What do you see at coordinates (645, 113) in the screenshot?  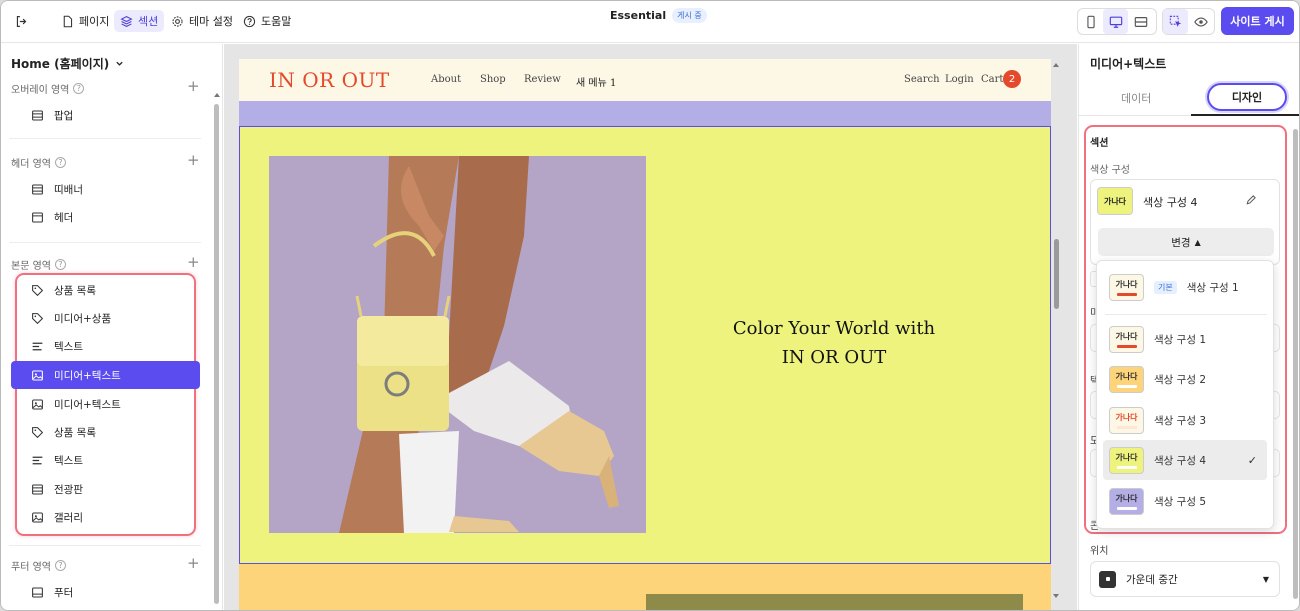 I see `banner-strip` at bounding box center [645, 113].